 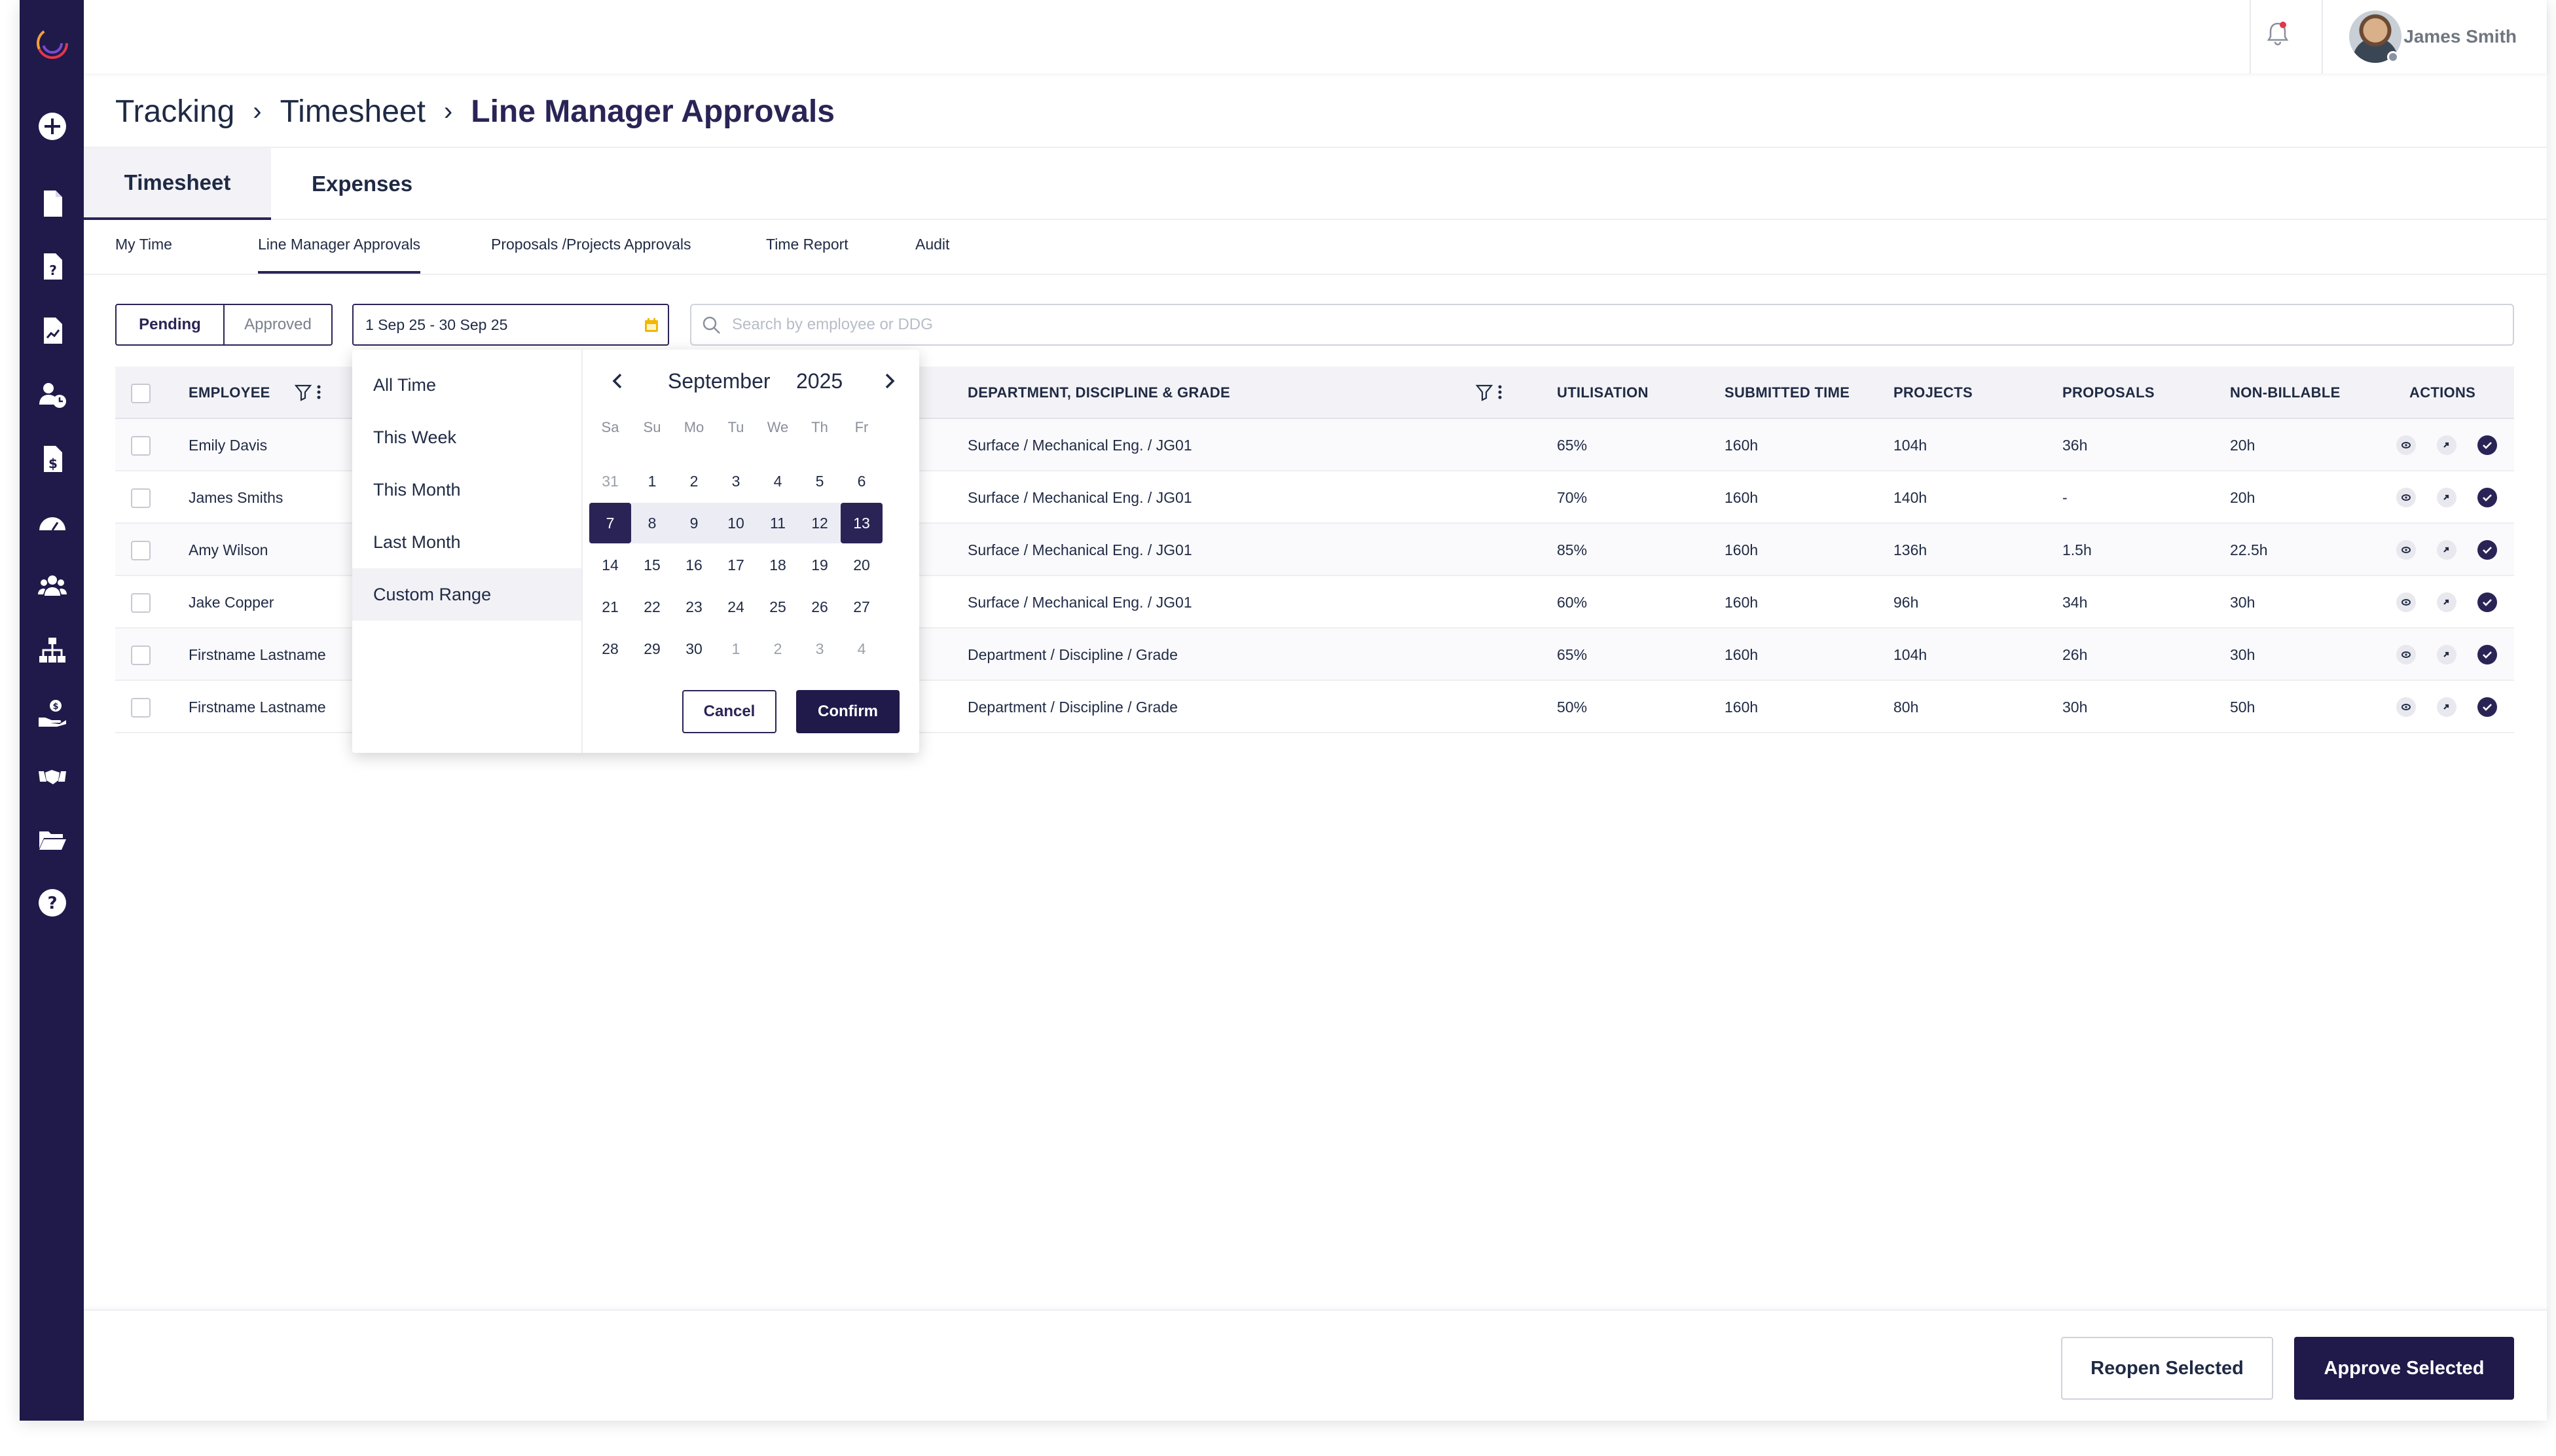 What do you see at coordinates (52, 330) in the screenshot?
I see `document-chart-icon` at bounding box center [52, 330].